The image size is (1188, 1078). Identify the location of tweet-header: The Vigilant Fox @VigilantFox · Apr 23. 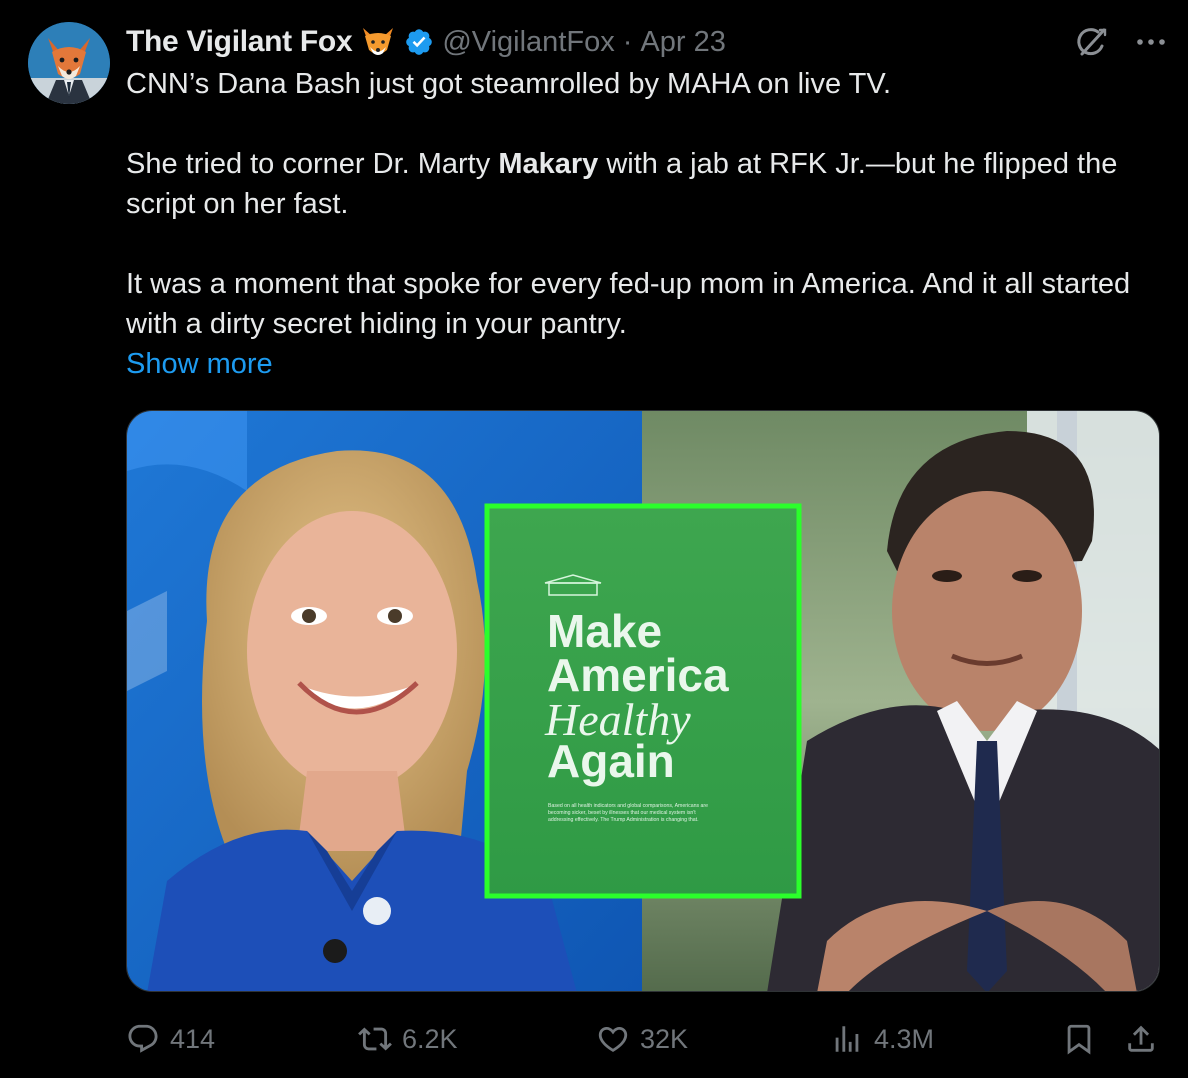
(426, 42).